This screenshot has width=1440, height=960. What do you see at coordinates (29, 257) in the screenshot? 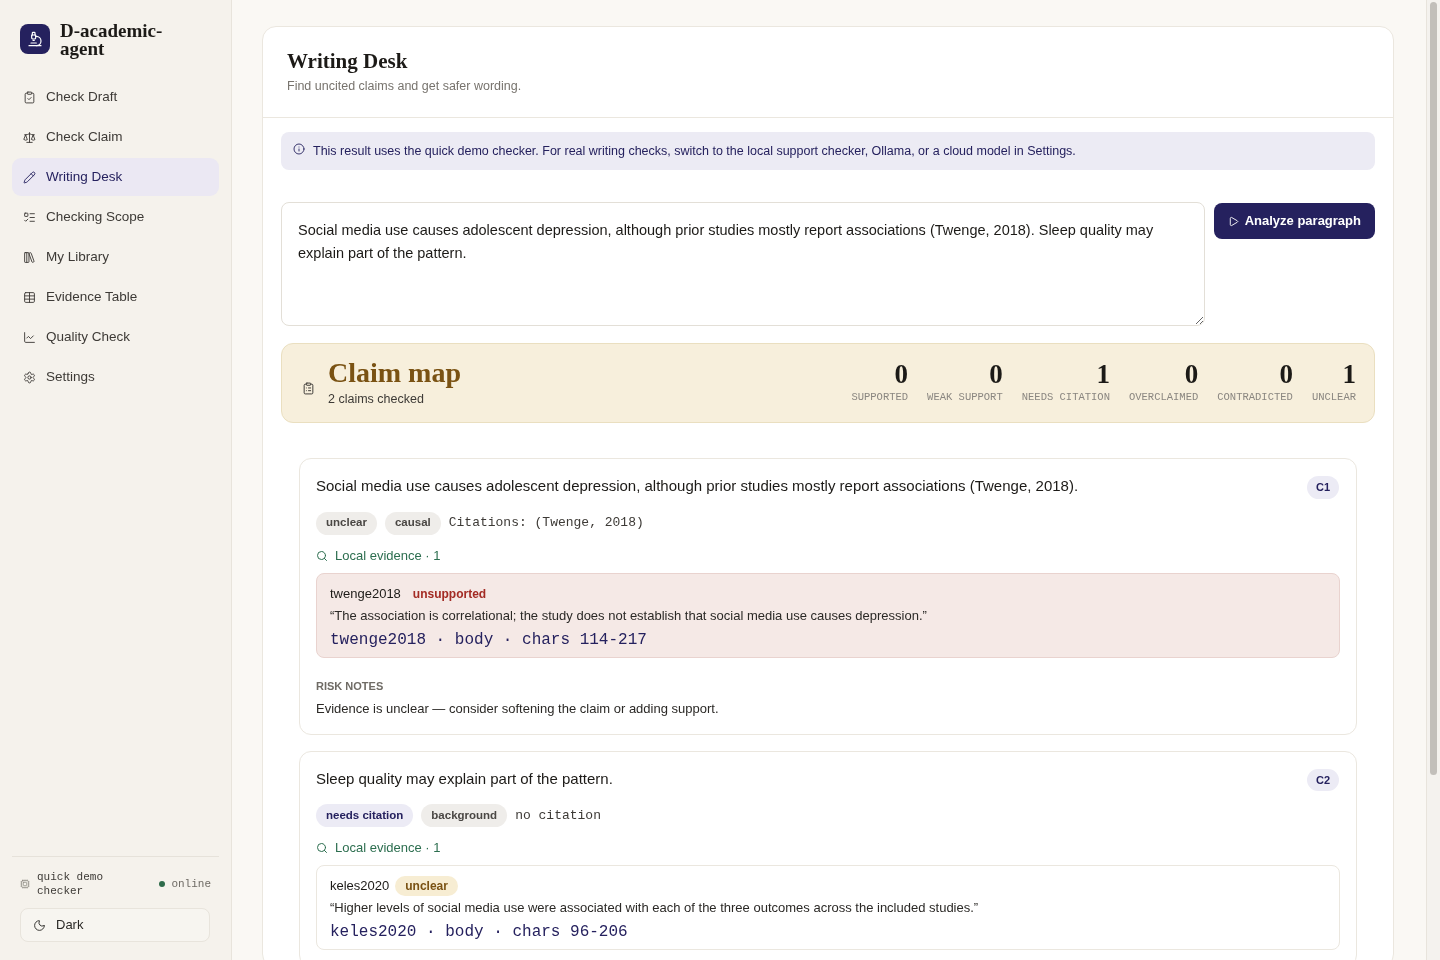
I see `books-icon` at bounding box center [29, 257].